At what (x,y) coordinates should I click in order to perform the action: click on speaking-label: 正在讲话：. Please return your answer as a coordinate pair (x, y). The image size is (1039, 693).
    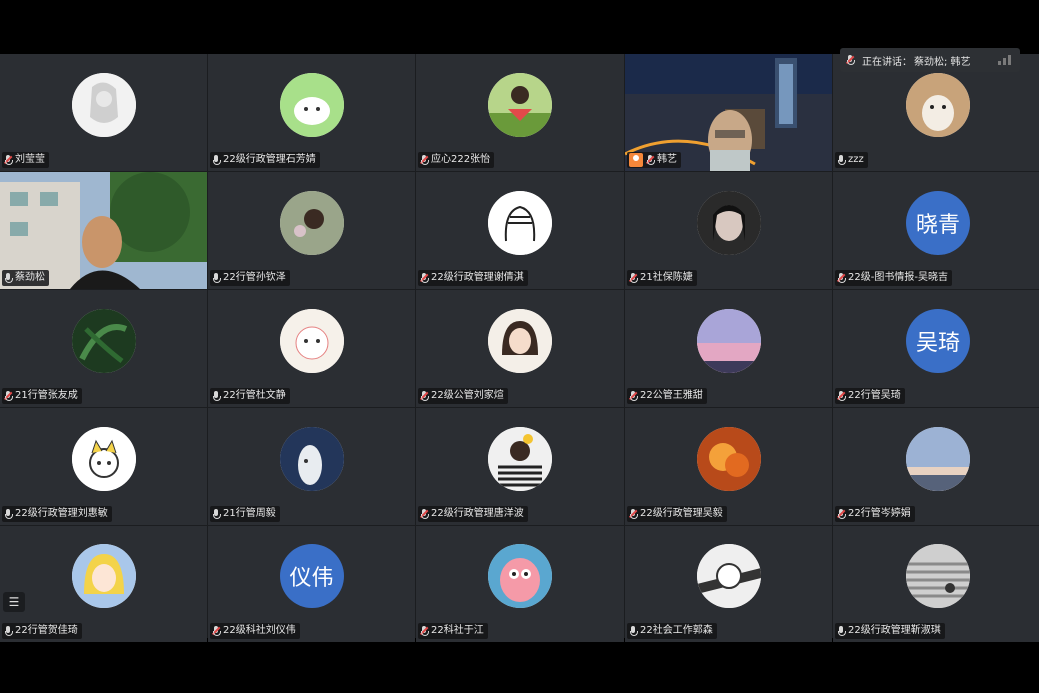
    Looking at the image, I should click on (887, 62).